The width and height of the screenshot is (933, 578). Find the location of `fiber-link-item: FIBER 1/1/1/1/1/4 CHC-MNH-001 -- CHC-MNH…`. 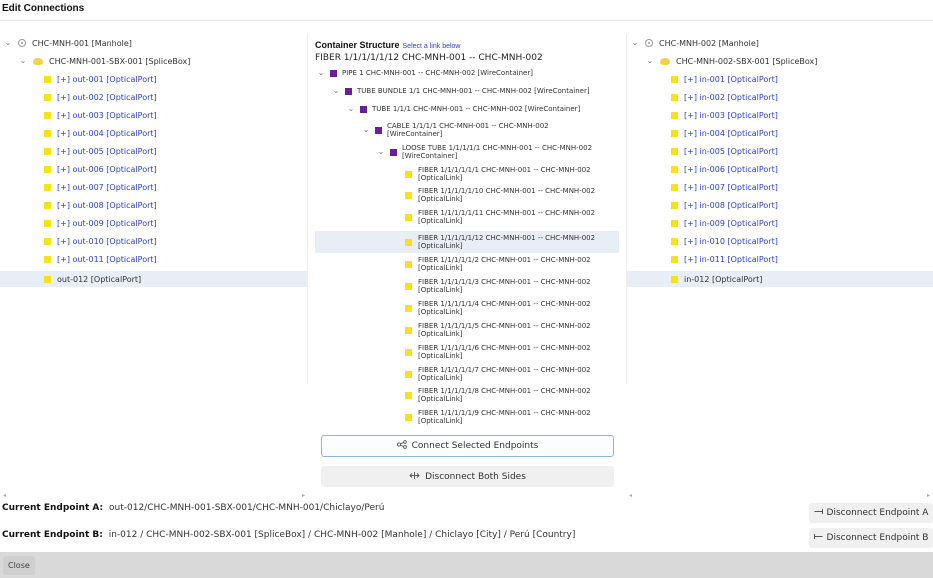

fiber-link-item: FIBER 1/1/1/1/1/4 CHC-MNH-001 -- CHC-MNH… is located at coordinates (467, 308).